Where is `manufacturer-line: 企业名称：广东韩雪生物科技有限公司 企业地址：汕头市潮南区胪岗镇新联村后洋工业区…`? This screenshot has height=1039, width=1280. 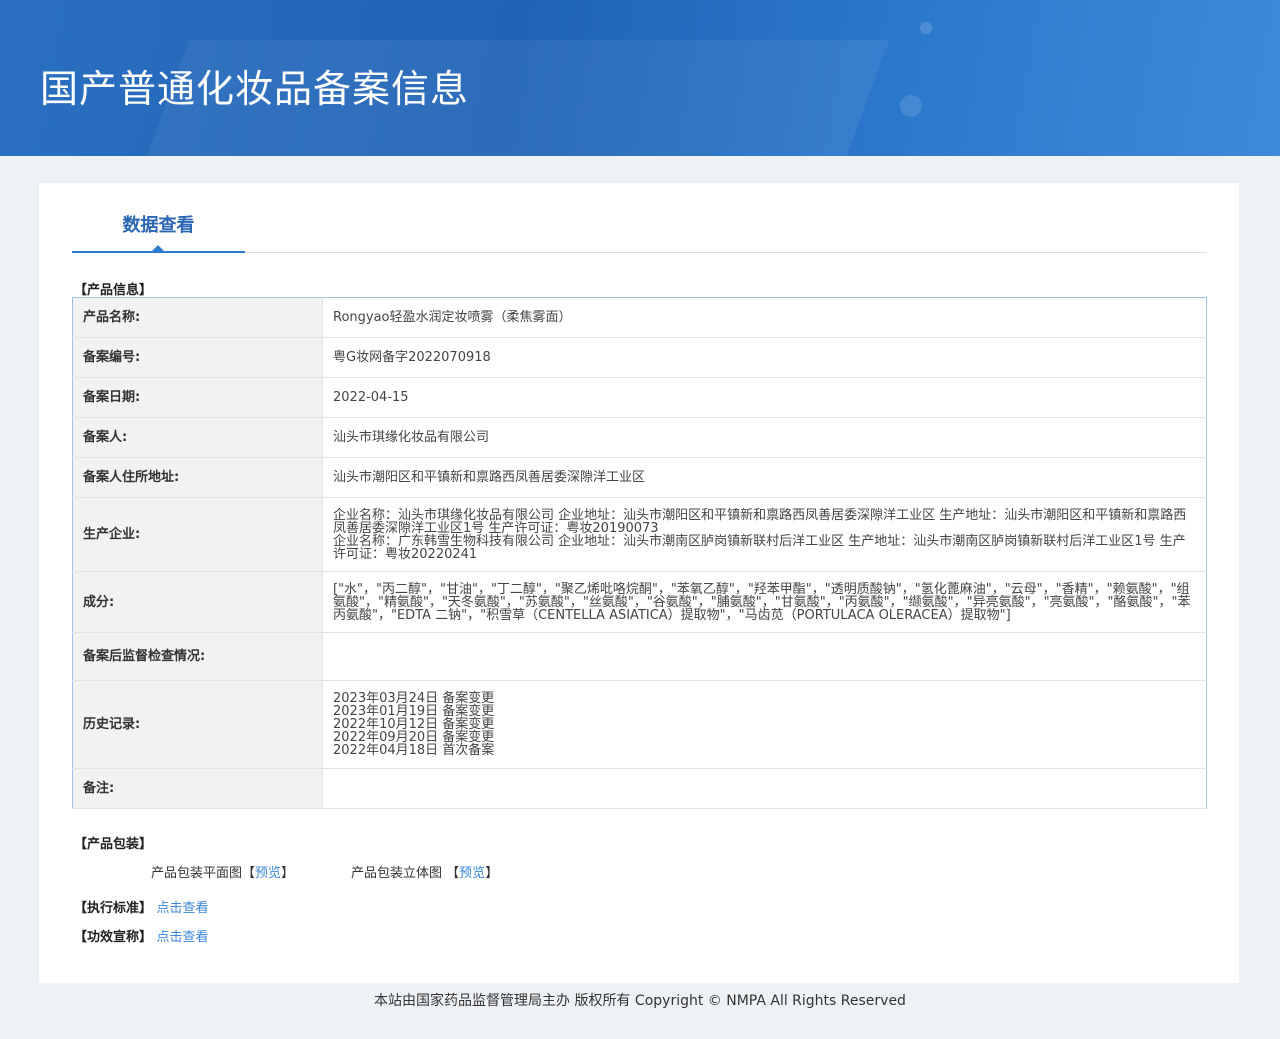 manufacturer-line: 企业名称：广东韩雪生物科技有限公司 企业地址：汕头市潮南区胪岗镇新联村后洋工业区… is located at coordinates (759, 547).